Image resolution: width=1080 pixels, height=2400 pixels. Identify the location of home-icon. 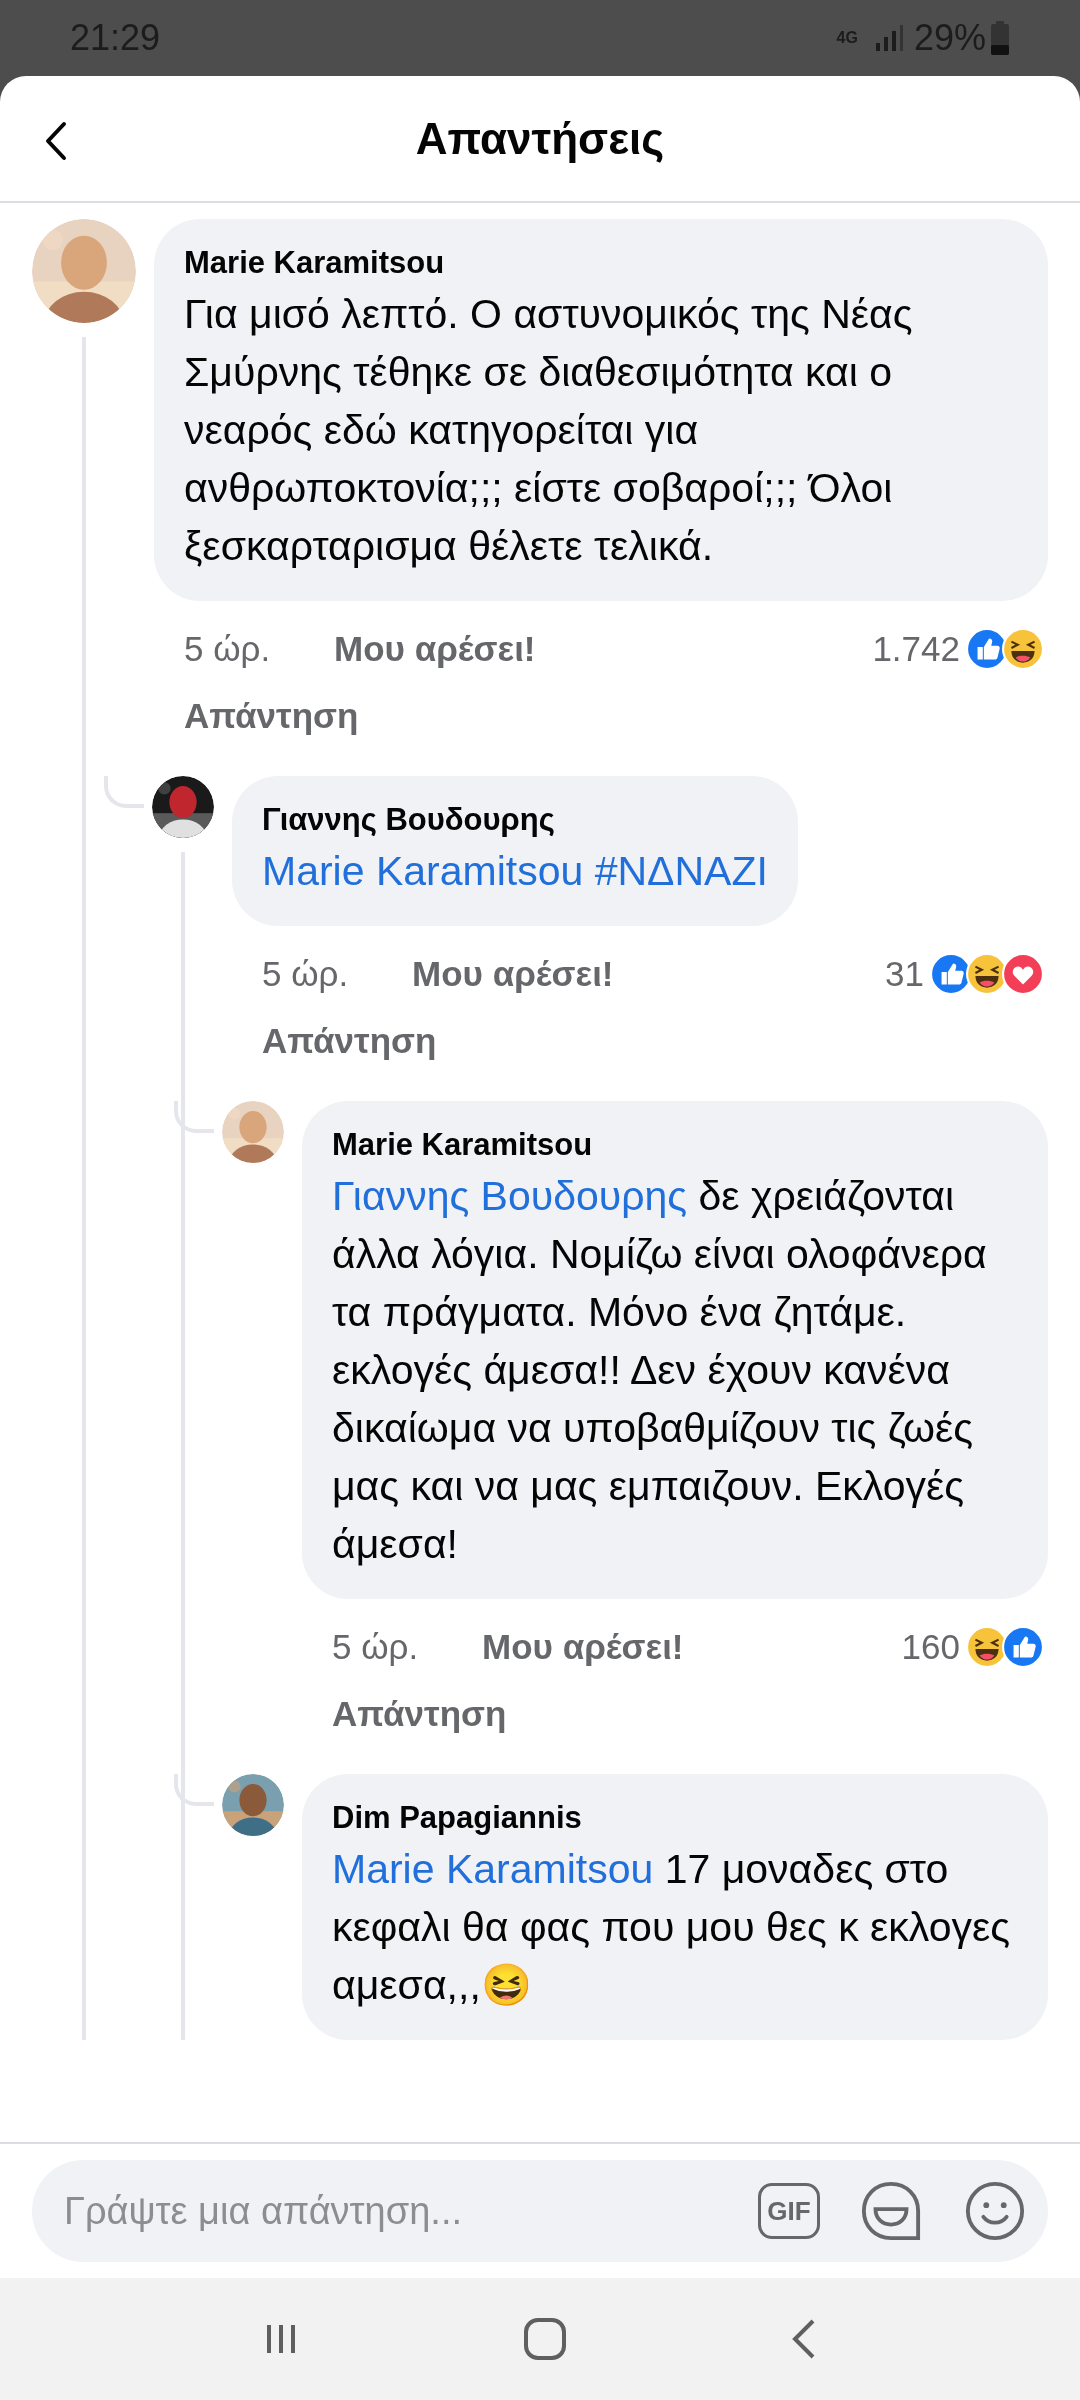
(545, 2339).